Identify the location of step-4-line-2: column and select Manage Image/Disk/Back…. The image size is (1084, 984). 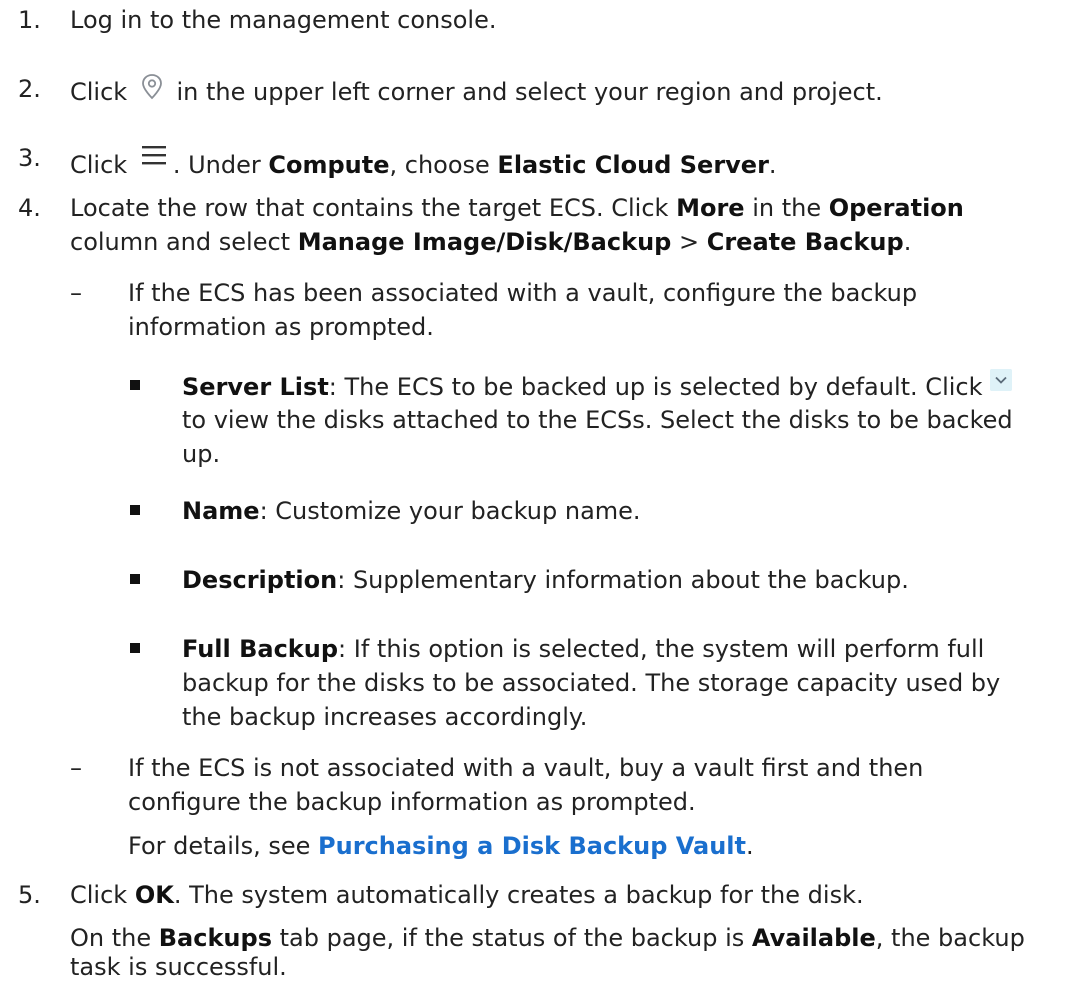
(491, 242).